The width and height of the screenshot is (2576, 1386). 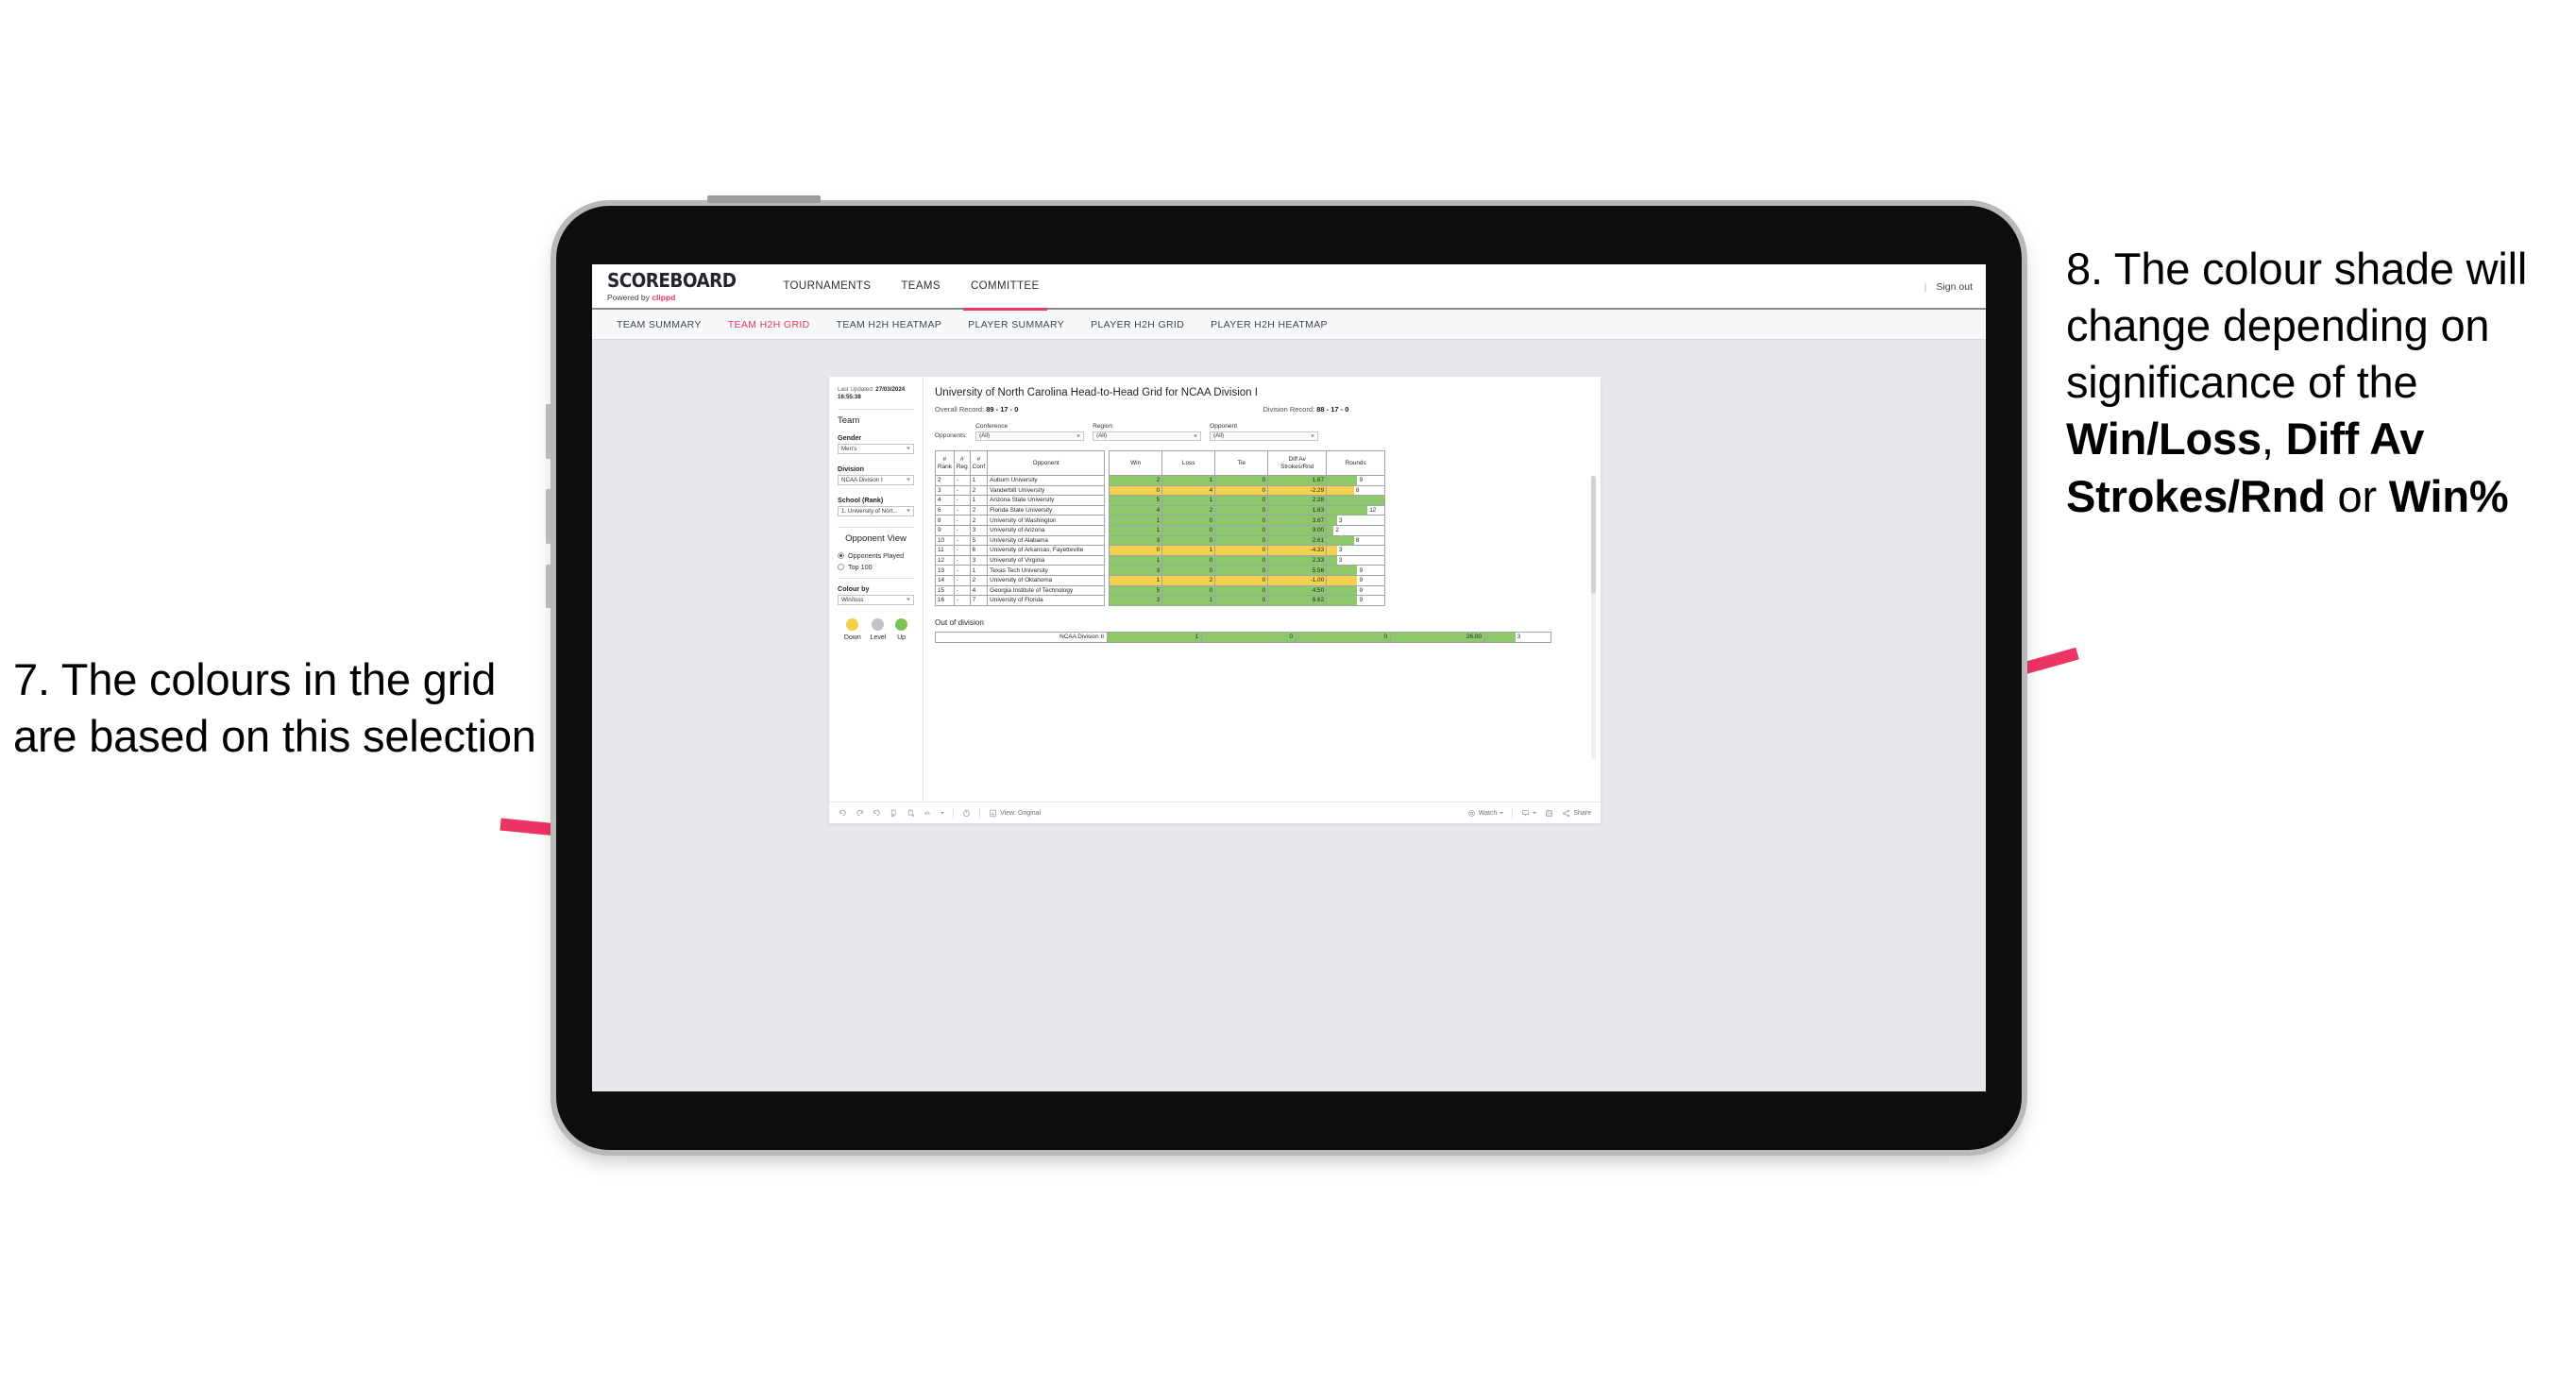 I want to click on table-row: 16-7 University of Florida 3 1 0 6.62 9, so click(x=1160, y=600).